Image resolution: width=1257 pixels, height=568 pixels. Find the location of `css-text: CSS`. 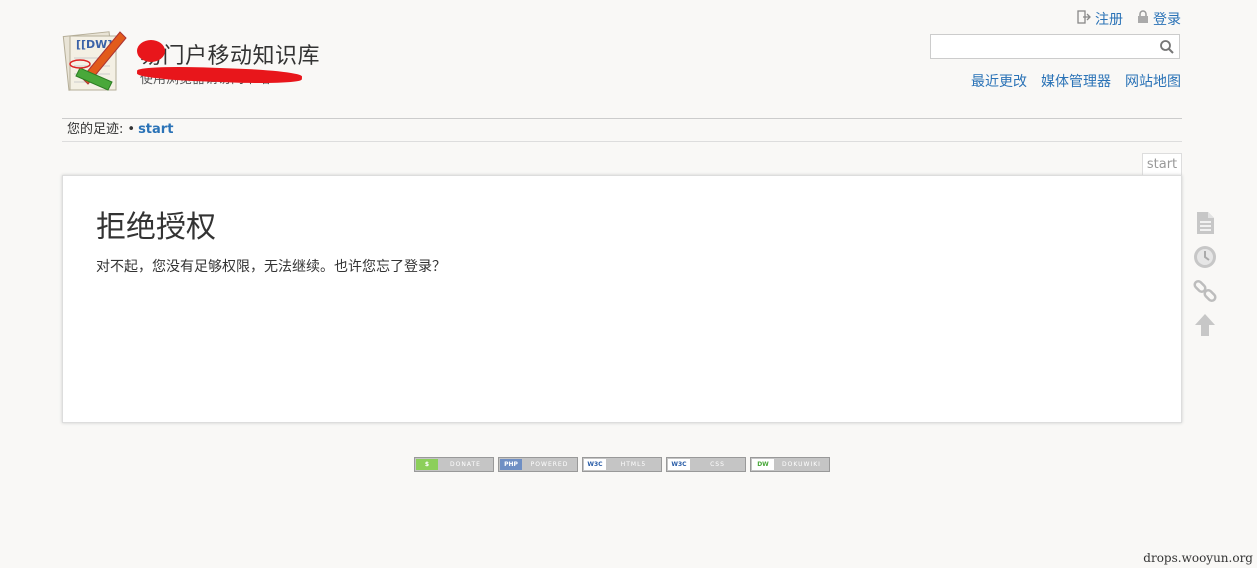

css-text: CSS is located at coordinates (717, 464).